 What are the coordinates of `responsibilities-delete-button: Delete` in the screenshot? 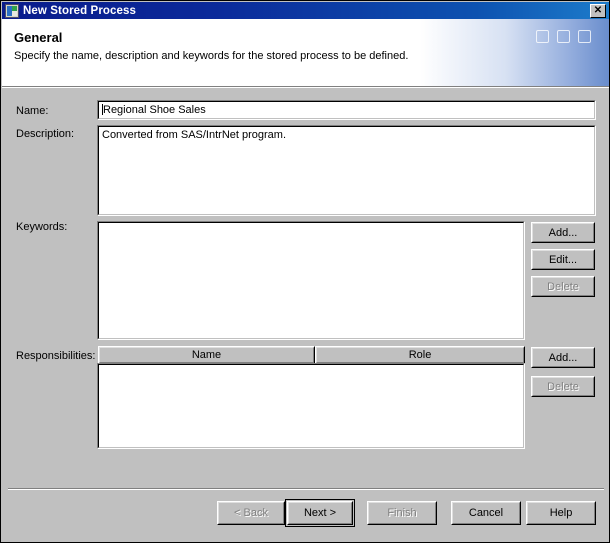 It's located at (563, 386).